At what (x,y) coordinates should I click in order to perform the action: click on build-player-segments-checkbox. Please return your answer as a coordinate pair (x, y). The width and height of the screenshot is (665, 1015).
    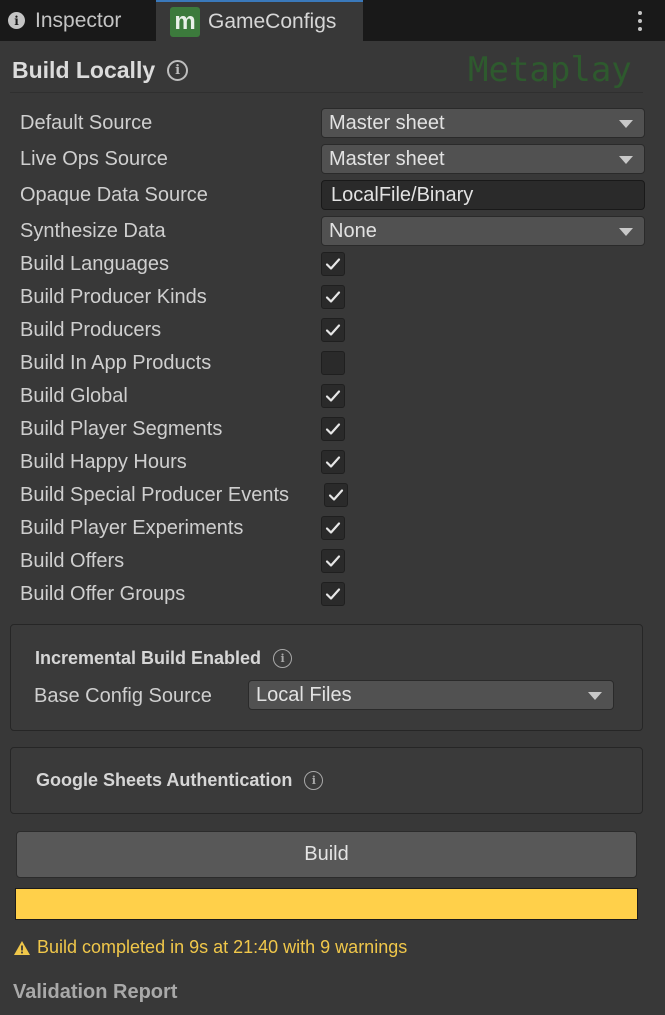
    Looking at the image, I should click on (333, 429).